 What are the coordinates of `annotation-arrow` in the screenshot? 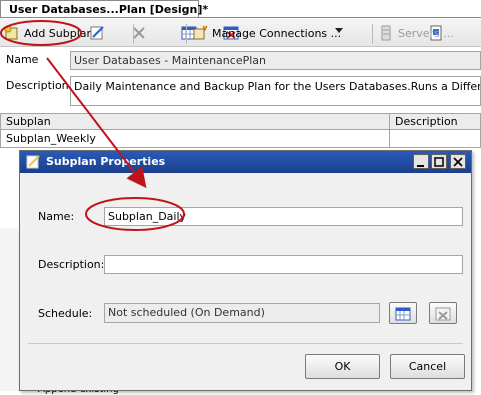 It's located at (96, 123).